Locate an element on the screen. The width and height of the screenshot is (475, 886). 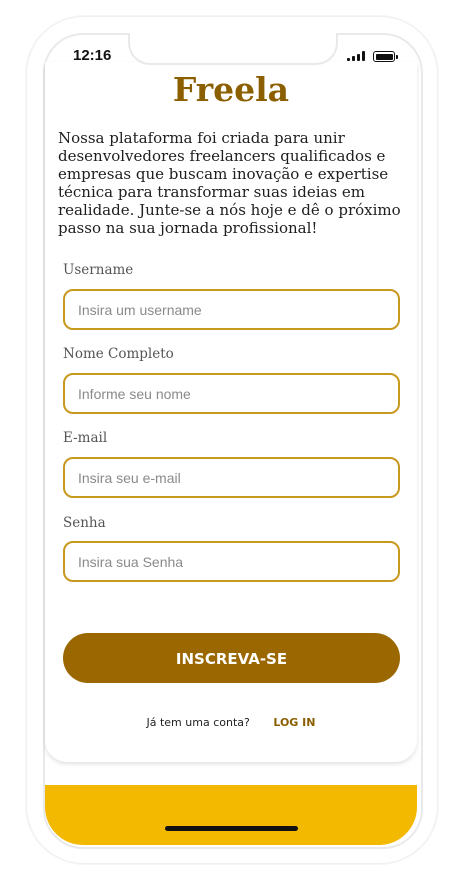
signup-button: INSCREVA-SE is located at coordinates (231, 658).